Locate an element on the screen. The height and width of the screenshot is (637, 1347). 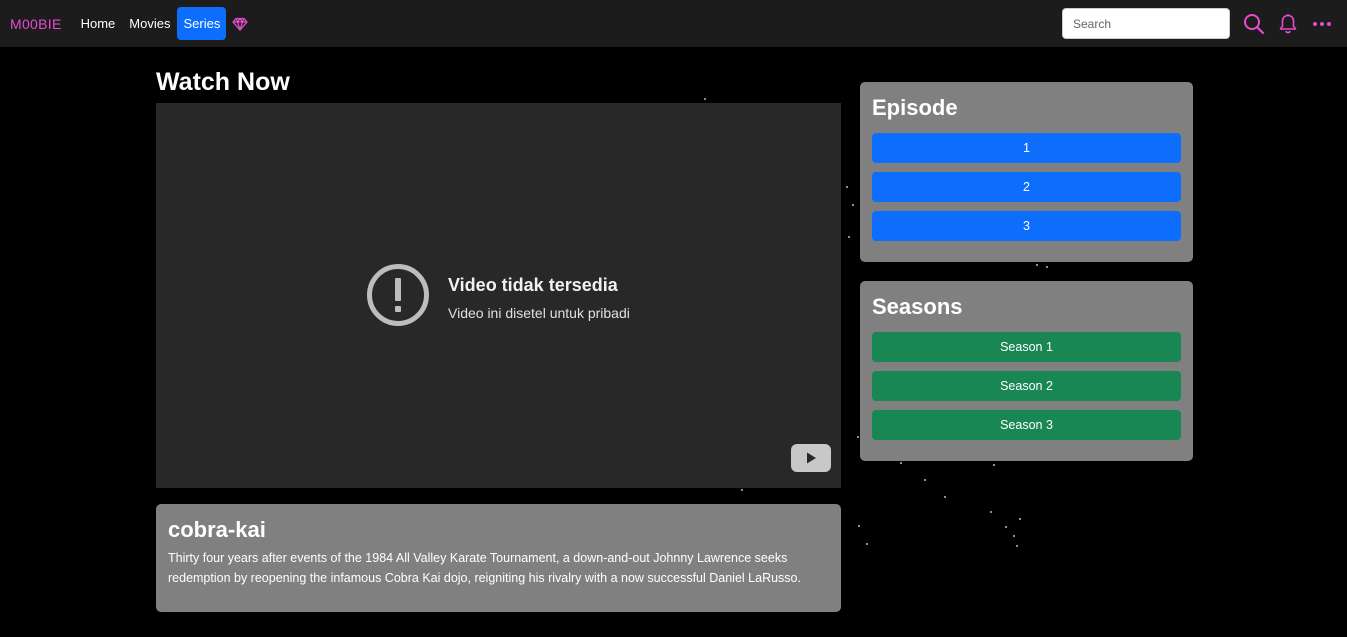
episode-heading: Episode is located at coordinates (915, 107).